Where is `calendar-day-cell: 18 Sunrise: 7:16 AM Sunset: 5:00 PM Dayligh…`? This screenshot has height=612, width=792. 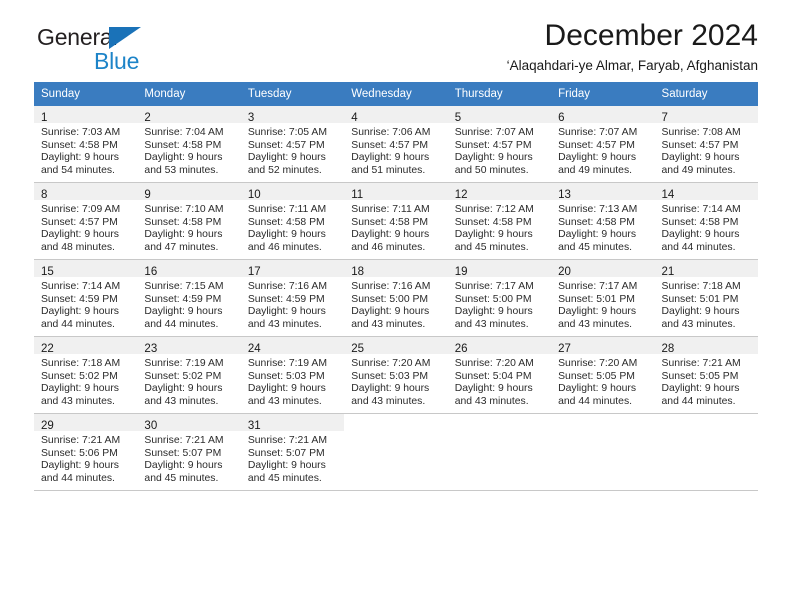 calendar-day-cell: 18 Sunrise: 7:16 AM Sunset: 5:00 PM Dayligh… is located at coordinates (396, 298).